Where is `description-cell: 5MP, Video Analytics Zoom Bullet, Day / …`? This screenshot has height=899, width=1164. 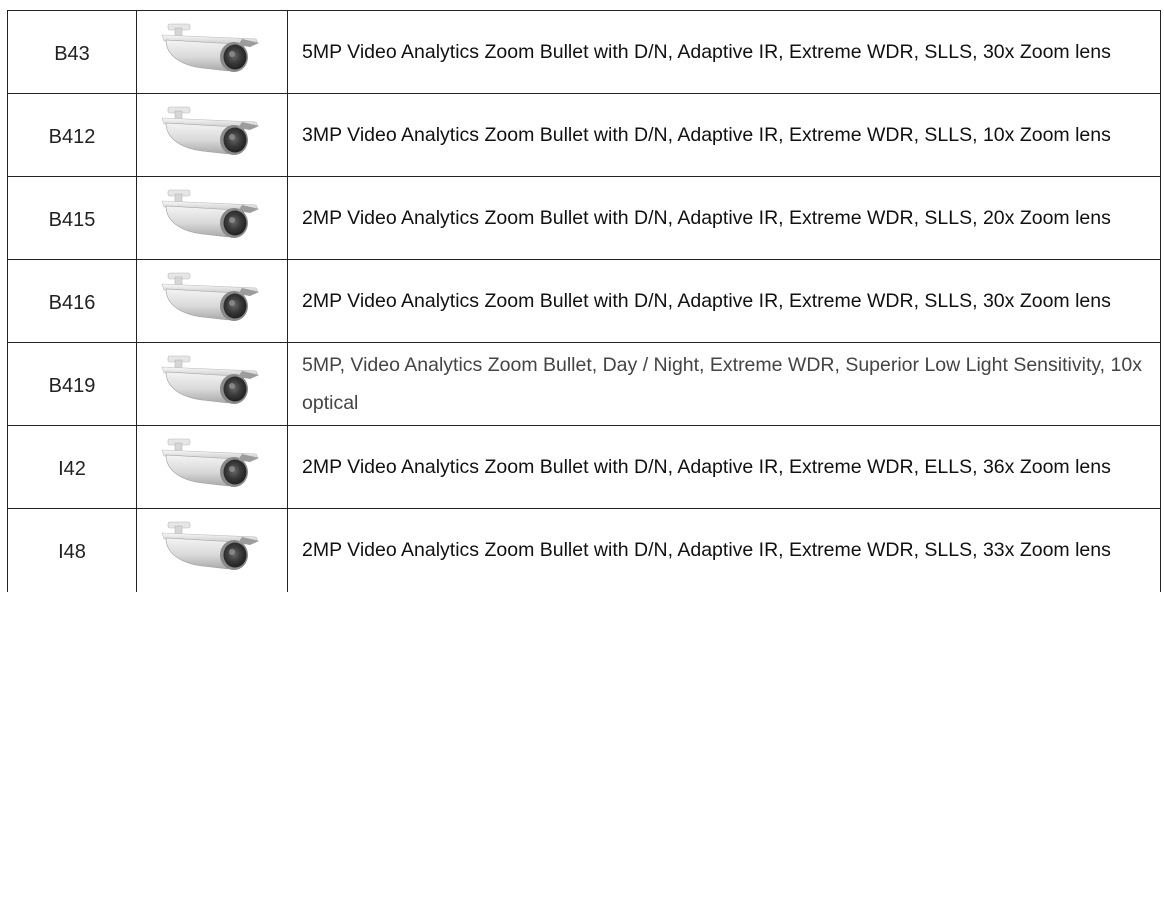
description-cell: 5MP, Video Analytics Zoom Bullet, Day / … is located at coordinates (724, 384).